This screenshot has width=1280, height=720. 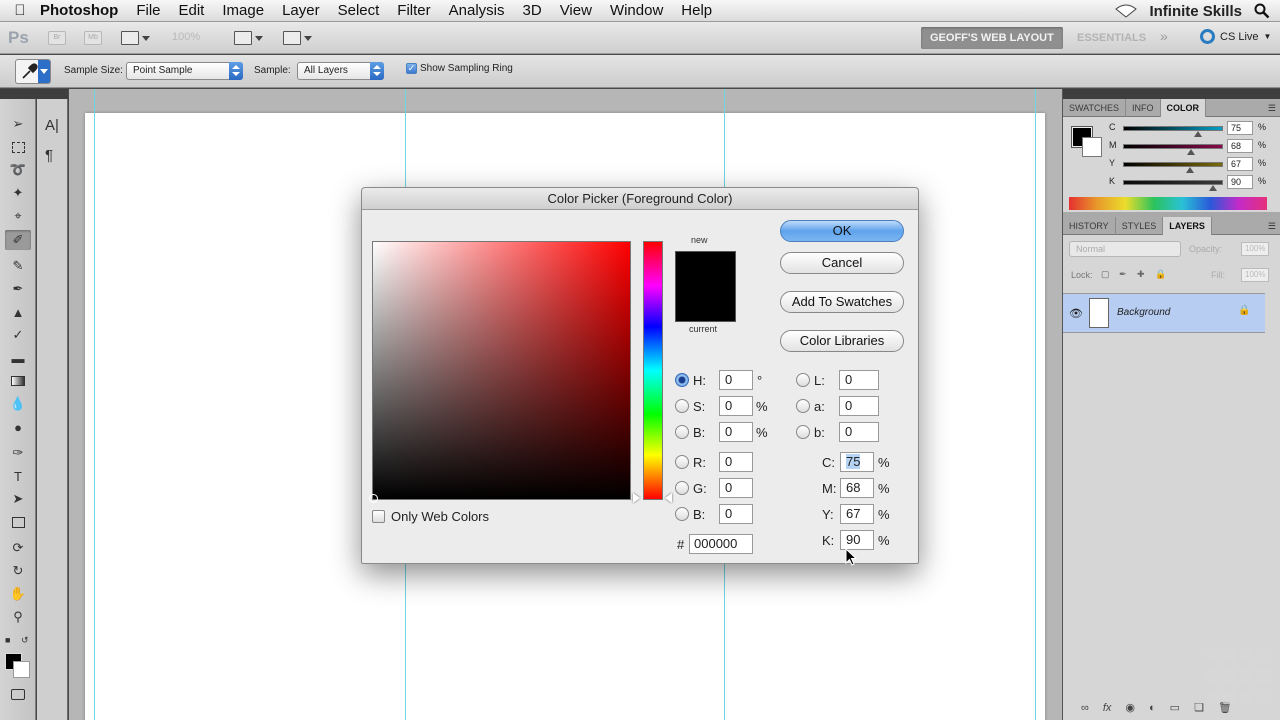 What do you see at coordinates (18, 453) in the screenshot?
I see `pen-tool-icon: ✑` at bounding box center [18, 453].